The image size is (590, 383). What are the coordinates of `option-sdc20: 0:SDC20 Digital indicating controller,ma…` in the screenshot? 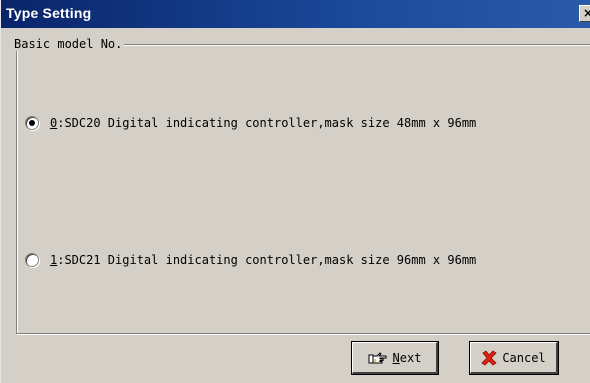 It's located at (250, 123).